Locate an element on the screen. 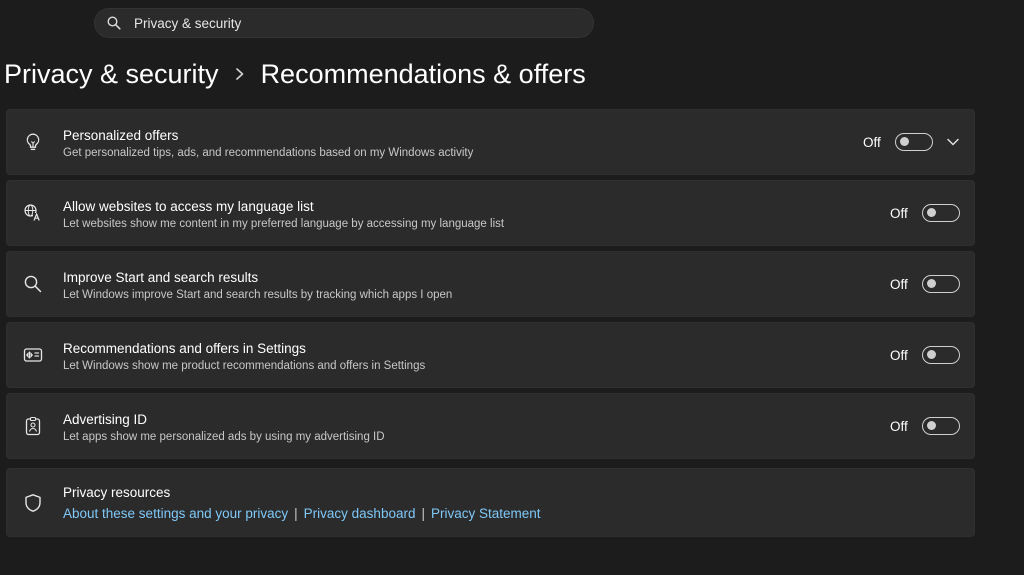  lightbulb-icon is located at coordinates (33, 142).